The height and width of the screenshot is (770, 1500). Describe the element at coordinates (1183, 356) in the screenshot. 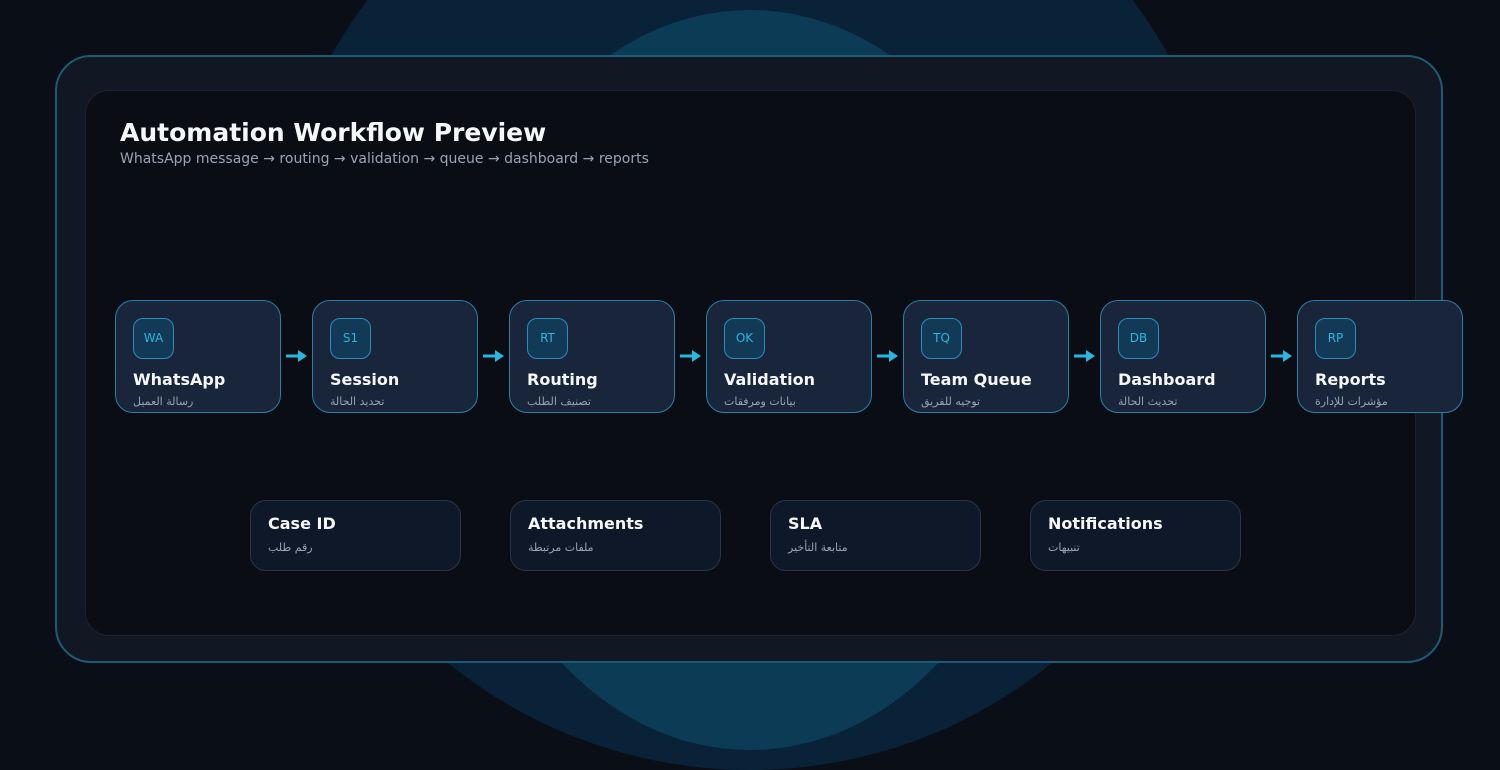

I see `step-dashboard: DB Dashboard تحديث الحالة` at that location.